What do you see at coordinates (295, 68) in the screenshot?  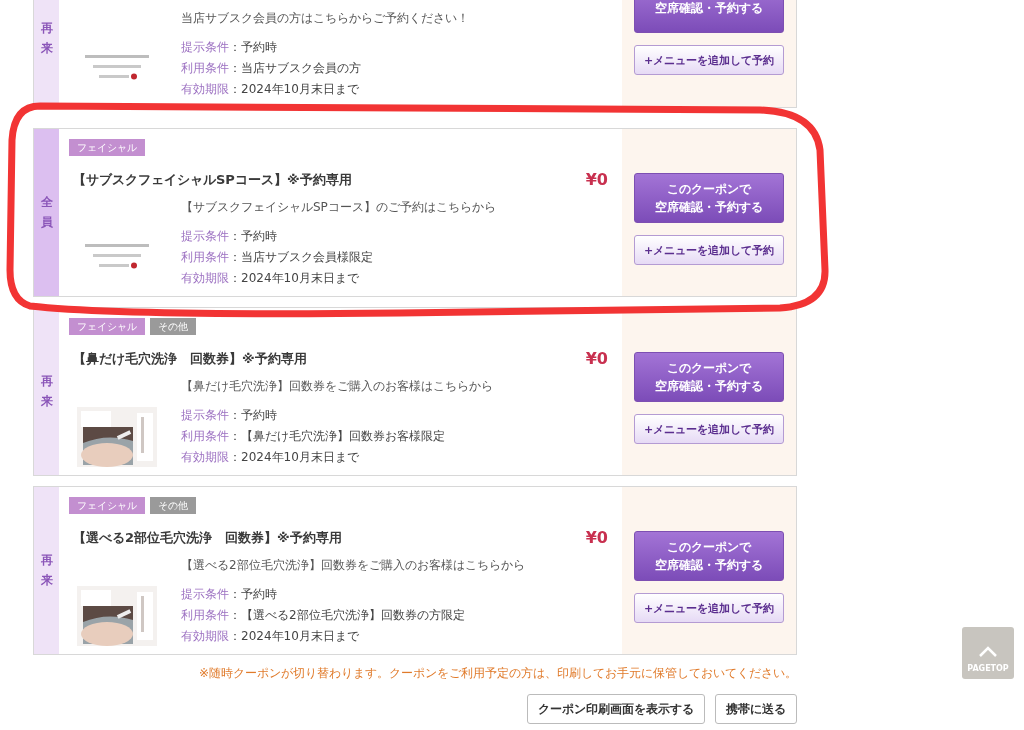 I see `condition-value: ：当店サブスク会員の方` at bounding box center [295, 68].